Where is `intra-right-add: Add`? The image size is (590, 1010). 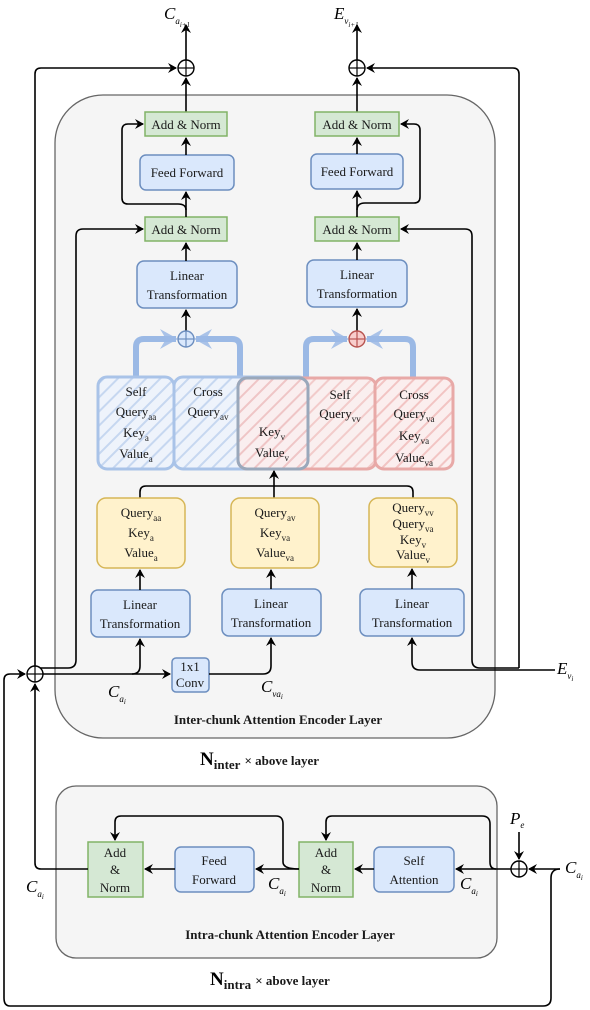
intra-right-add: Add is located at coordinates (326, 852).